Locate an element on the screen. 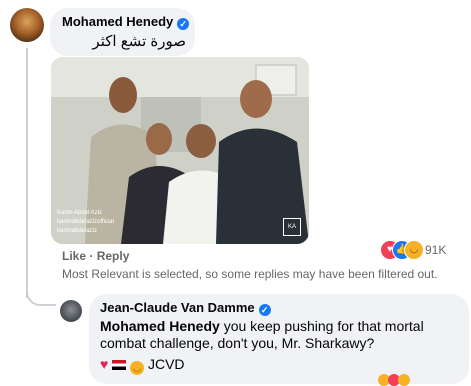 Image resolution: width=471 pixels, height=386 pixels. comment-actions: Like · Reply is located at coordinates (95, 256).